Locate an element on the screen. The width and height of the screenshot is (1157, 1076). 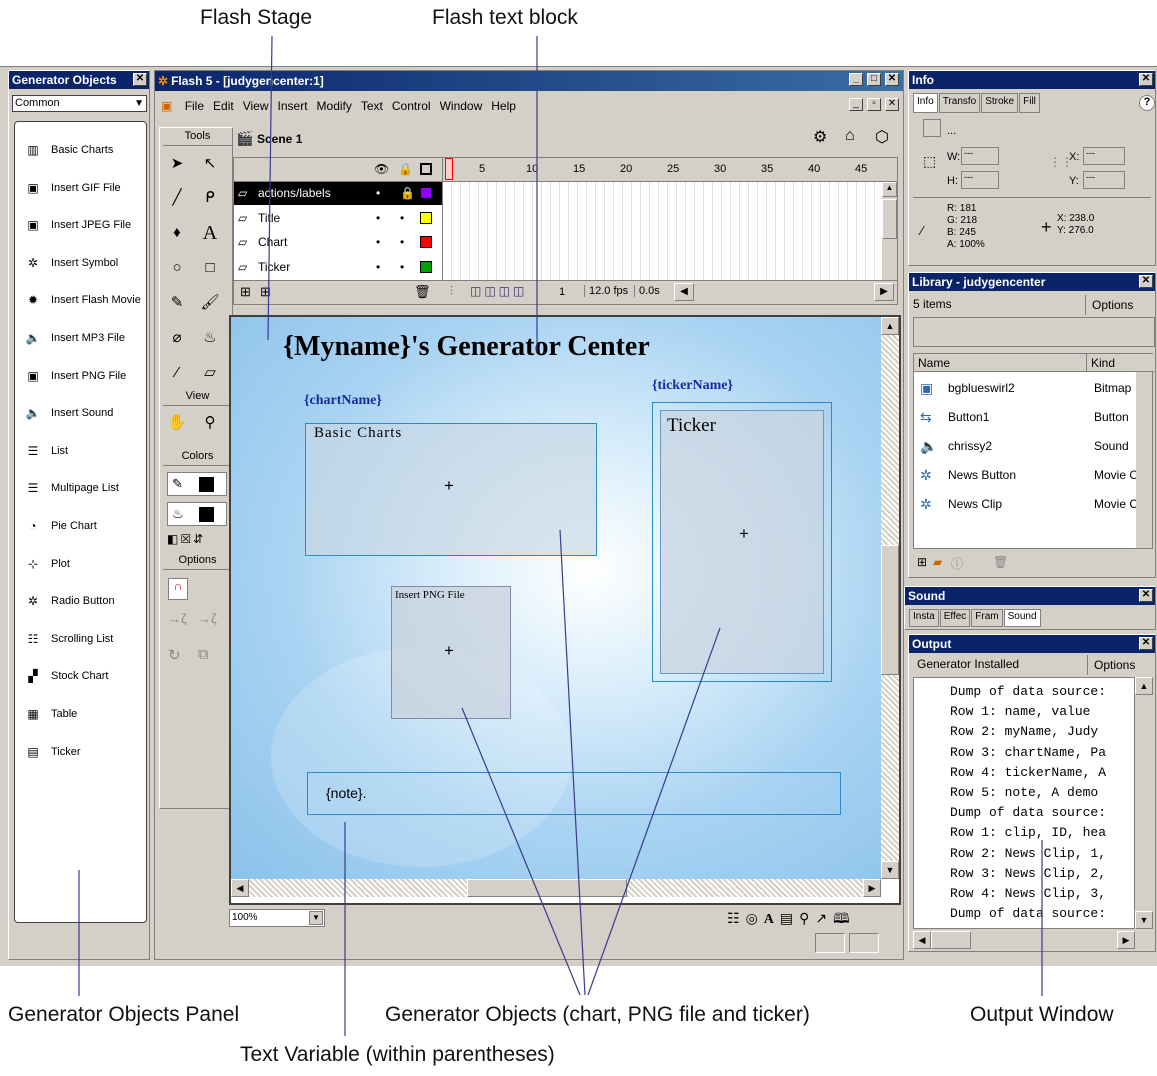
flash-stage-pointer is located at coordinates (270, 188).